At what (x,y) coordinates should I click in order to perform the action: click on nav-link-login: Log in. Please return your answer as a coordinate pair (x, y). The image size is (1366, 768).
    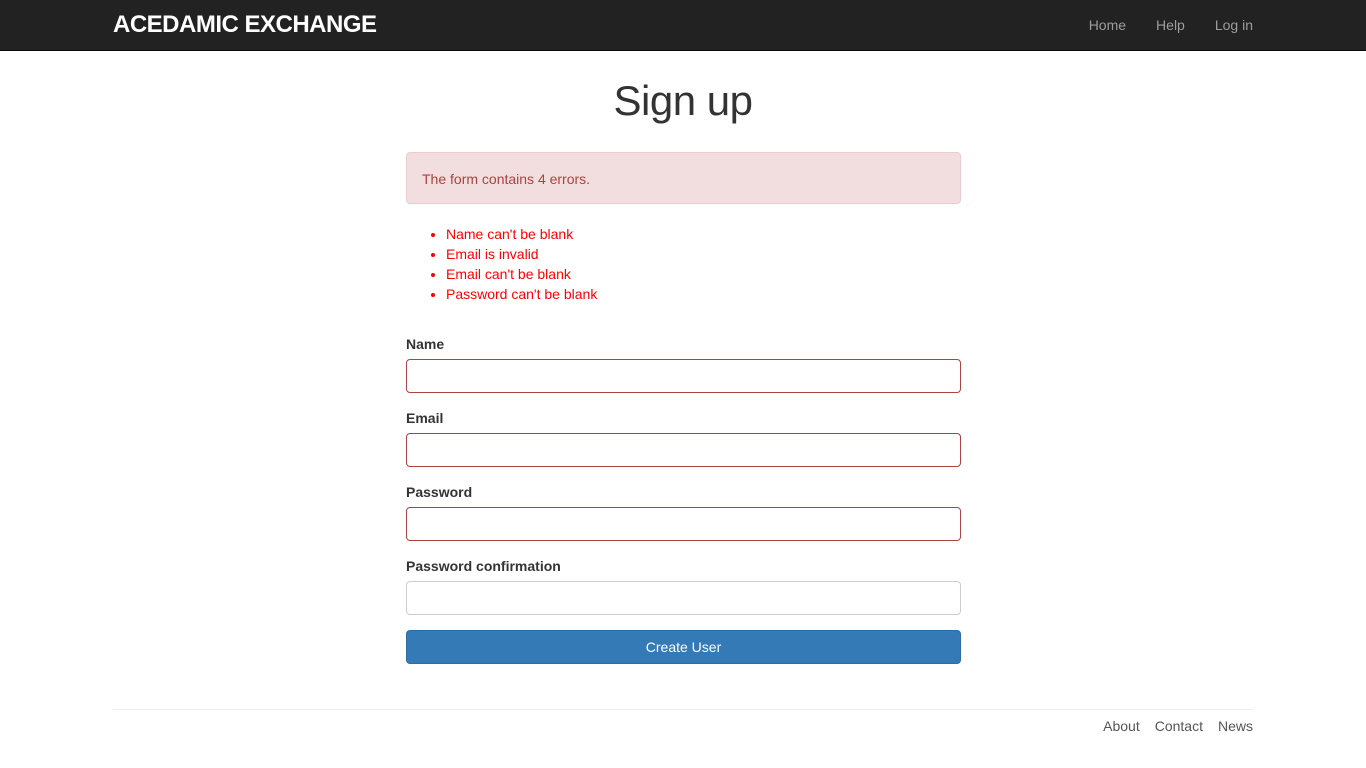
    Looking at the image, I should click on (1234, 25).